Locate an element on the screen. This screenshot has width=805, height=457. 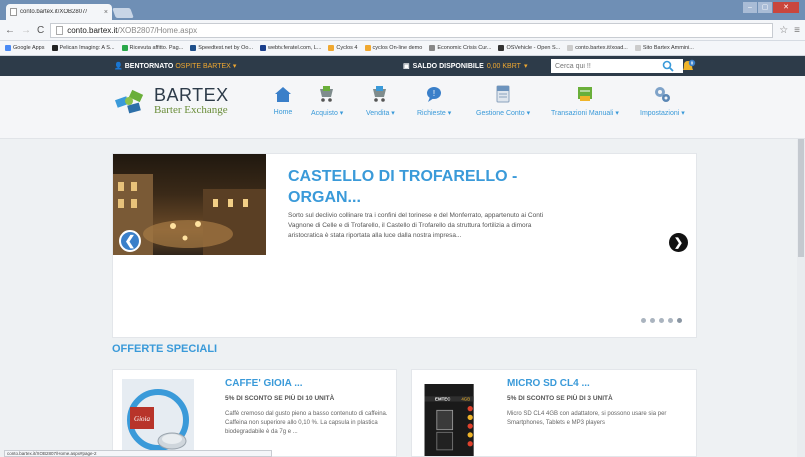
chat-bubble-icon: ! is located at coordinates (434, 94).